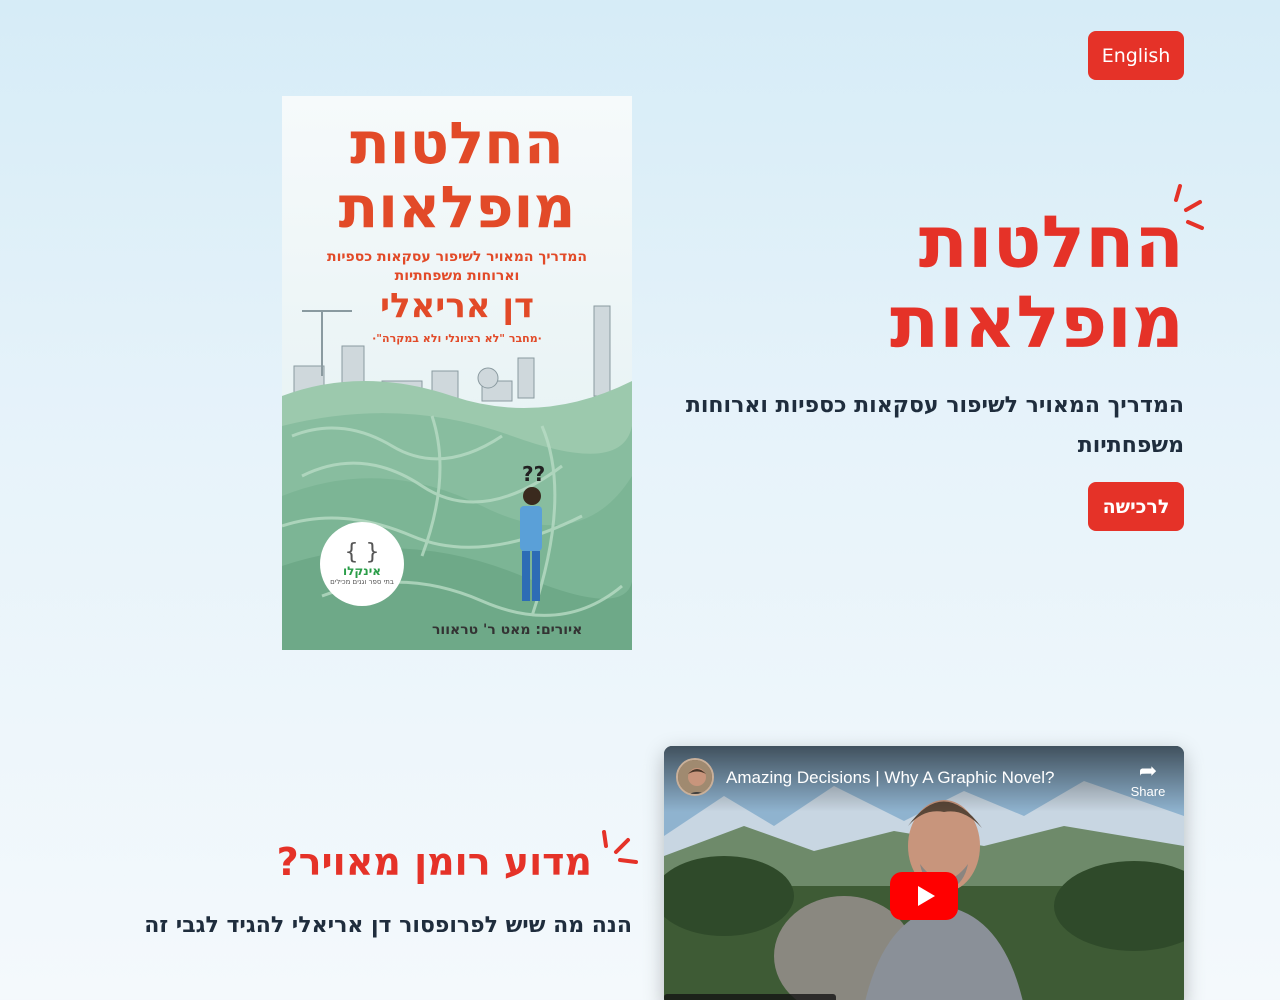 The height and width of the screenshot is (1000, 1280). I want to click on braces-logo-icon: { }, so click(362, 552).